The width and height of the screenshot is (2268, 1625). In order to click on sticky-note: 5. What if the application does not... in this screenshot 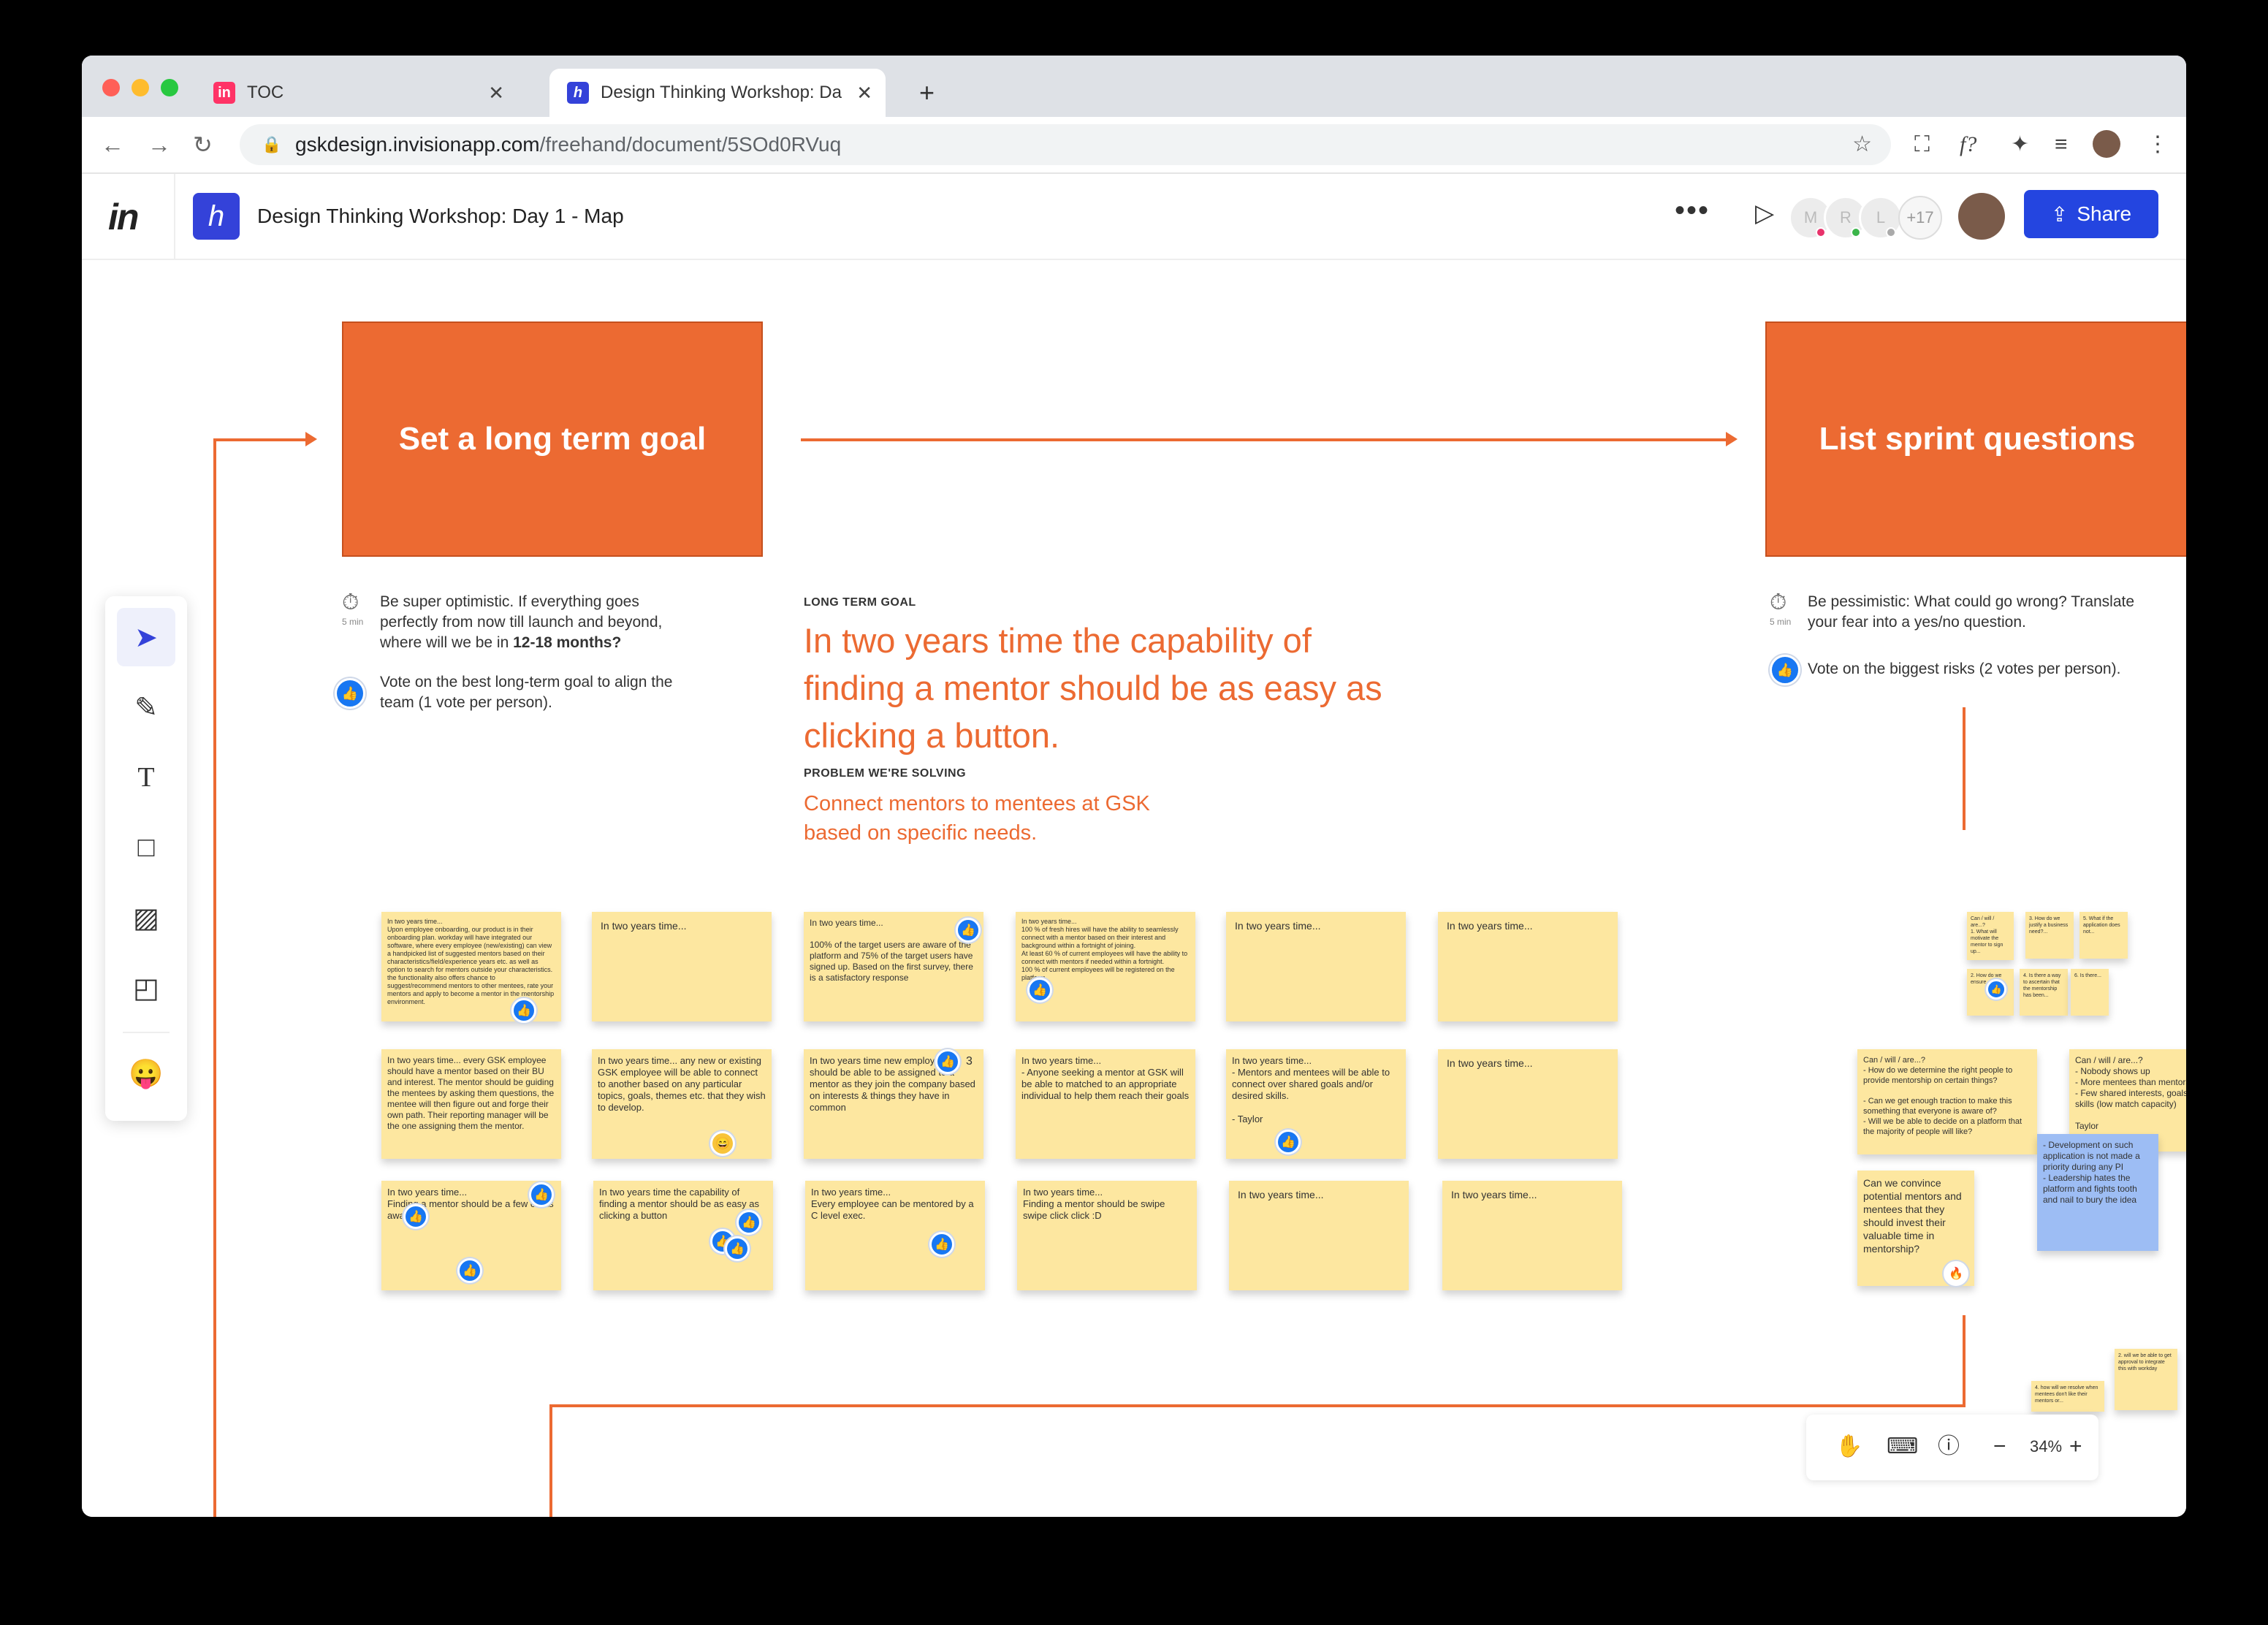, I will do `click(2103, 935)`.